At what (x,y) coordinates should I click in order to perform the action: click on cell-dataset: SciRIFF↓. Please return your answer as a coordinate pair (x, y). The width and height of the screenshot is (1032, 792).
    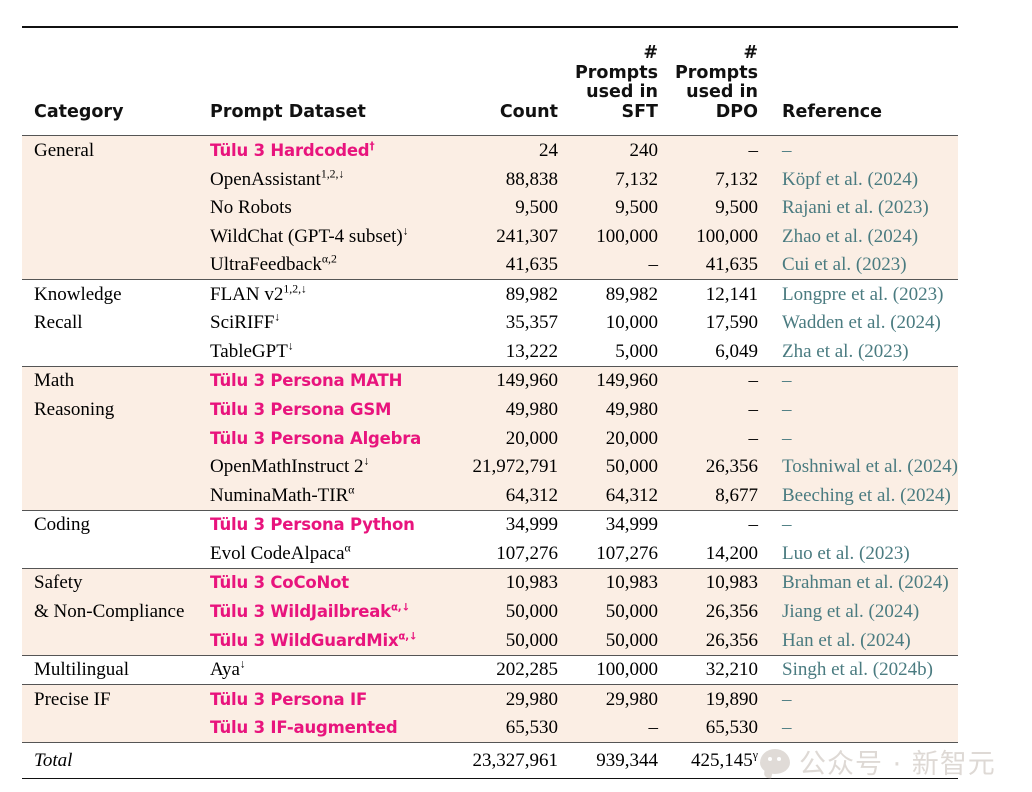
    Looking at the image, I should click on (245, 322).